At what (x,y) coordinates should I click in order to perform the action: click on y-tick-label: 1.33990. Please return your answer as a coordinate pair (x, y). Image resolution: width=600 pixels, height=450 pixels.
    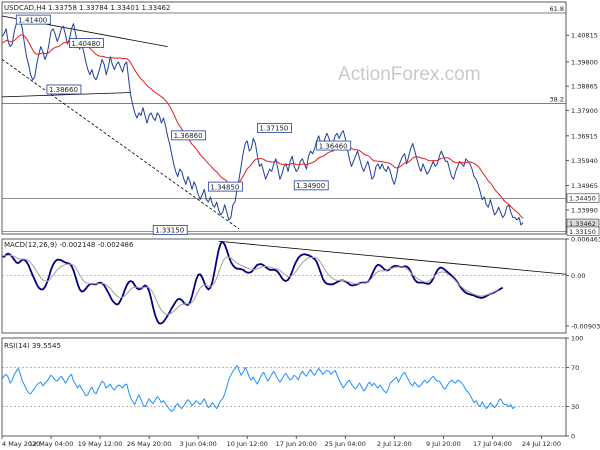
    Looking at the image, I should click on (584, 211).